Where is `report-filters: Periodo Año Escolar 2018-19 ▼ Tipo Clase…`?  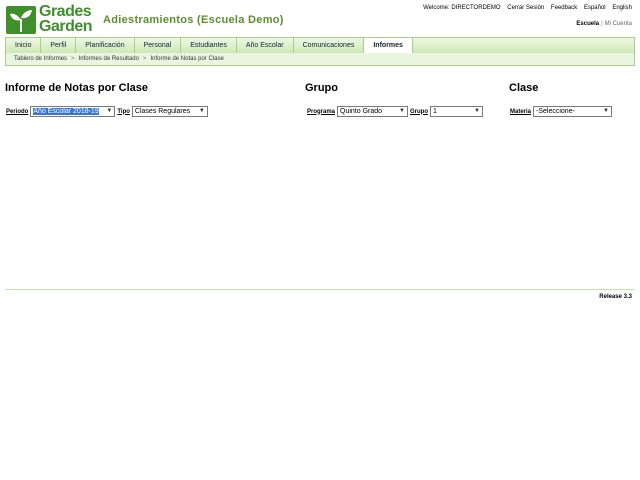 report-filters: Periodo Año Escolar 2018-19 ▼ Tipo Clase… is located at coordinates (107, 111).